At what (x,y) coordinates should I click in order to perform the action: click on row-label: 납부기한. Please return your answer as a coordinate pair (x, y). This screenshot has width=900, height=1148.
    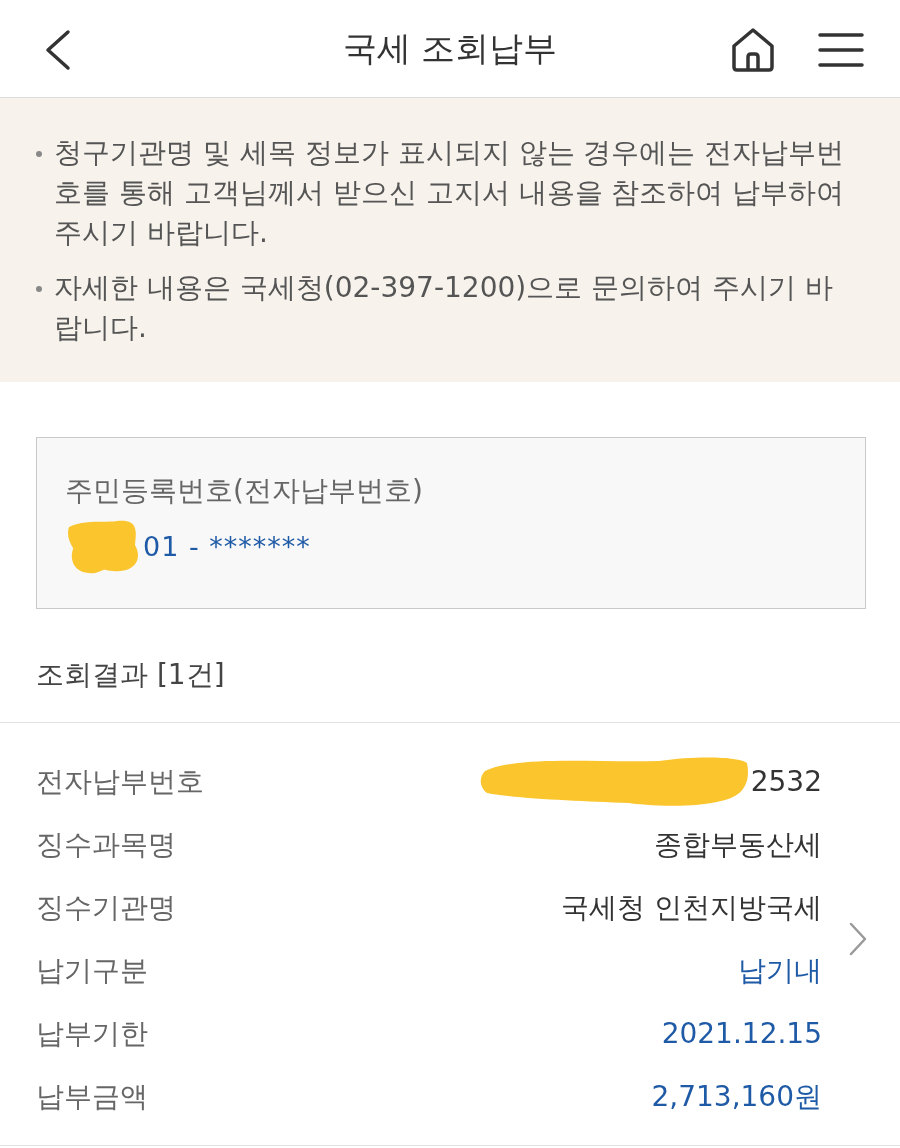
    Looking at the image, I should click on (92, 1033).